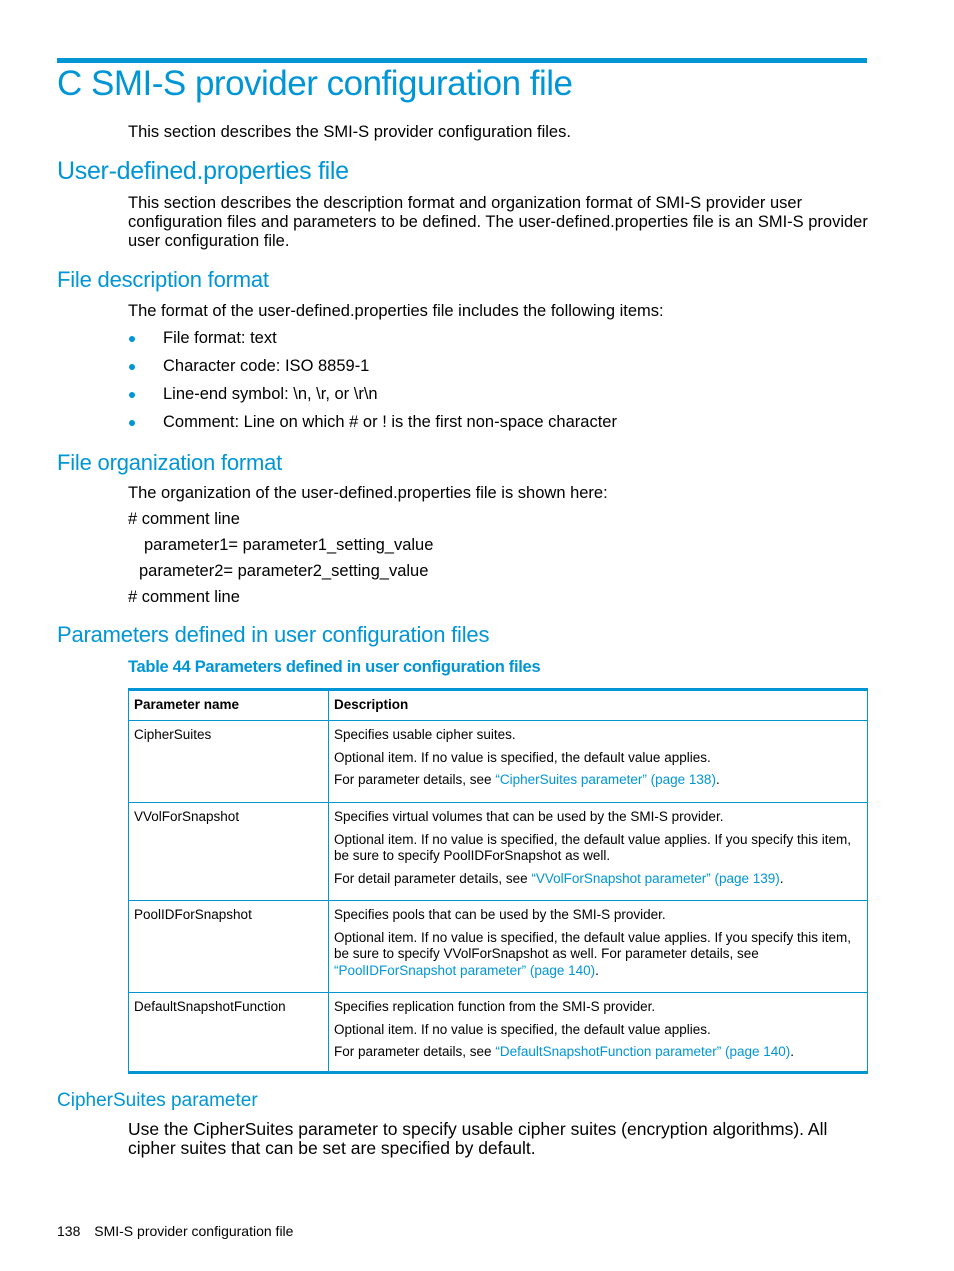 This screenshot has width=954, height=1271. What do you see at coordinates (598, 705) in the screenshot?
I see `column-header: Description` at bounding box center [598, 705].